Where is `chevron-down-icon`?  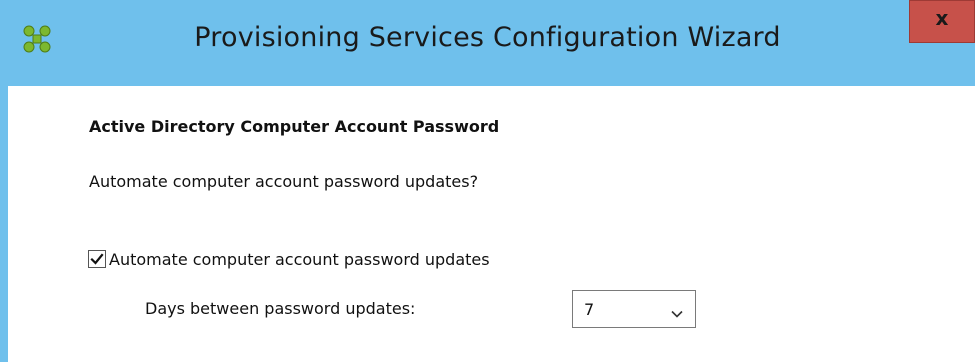 chevron-down-icon is located at coordinates (677, 311).